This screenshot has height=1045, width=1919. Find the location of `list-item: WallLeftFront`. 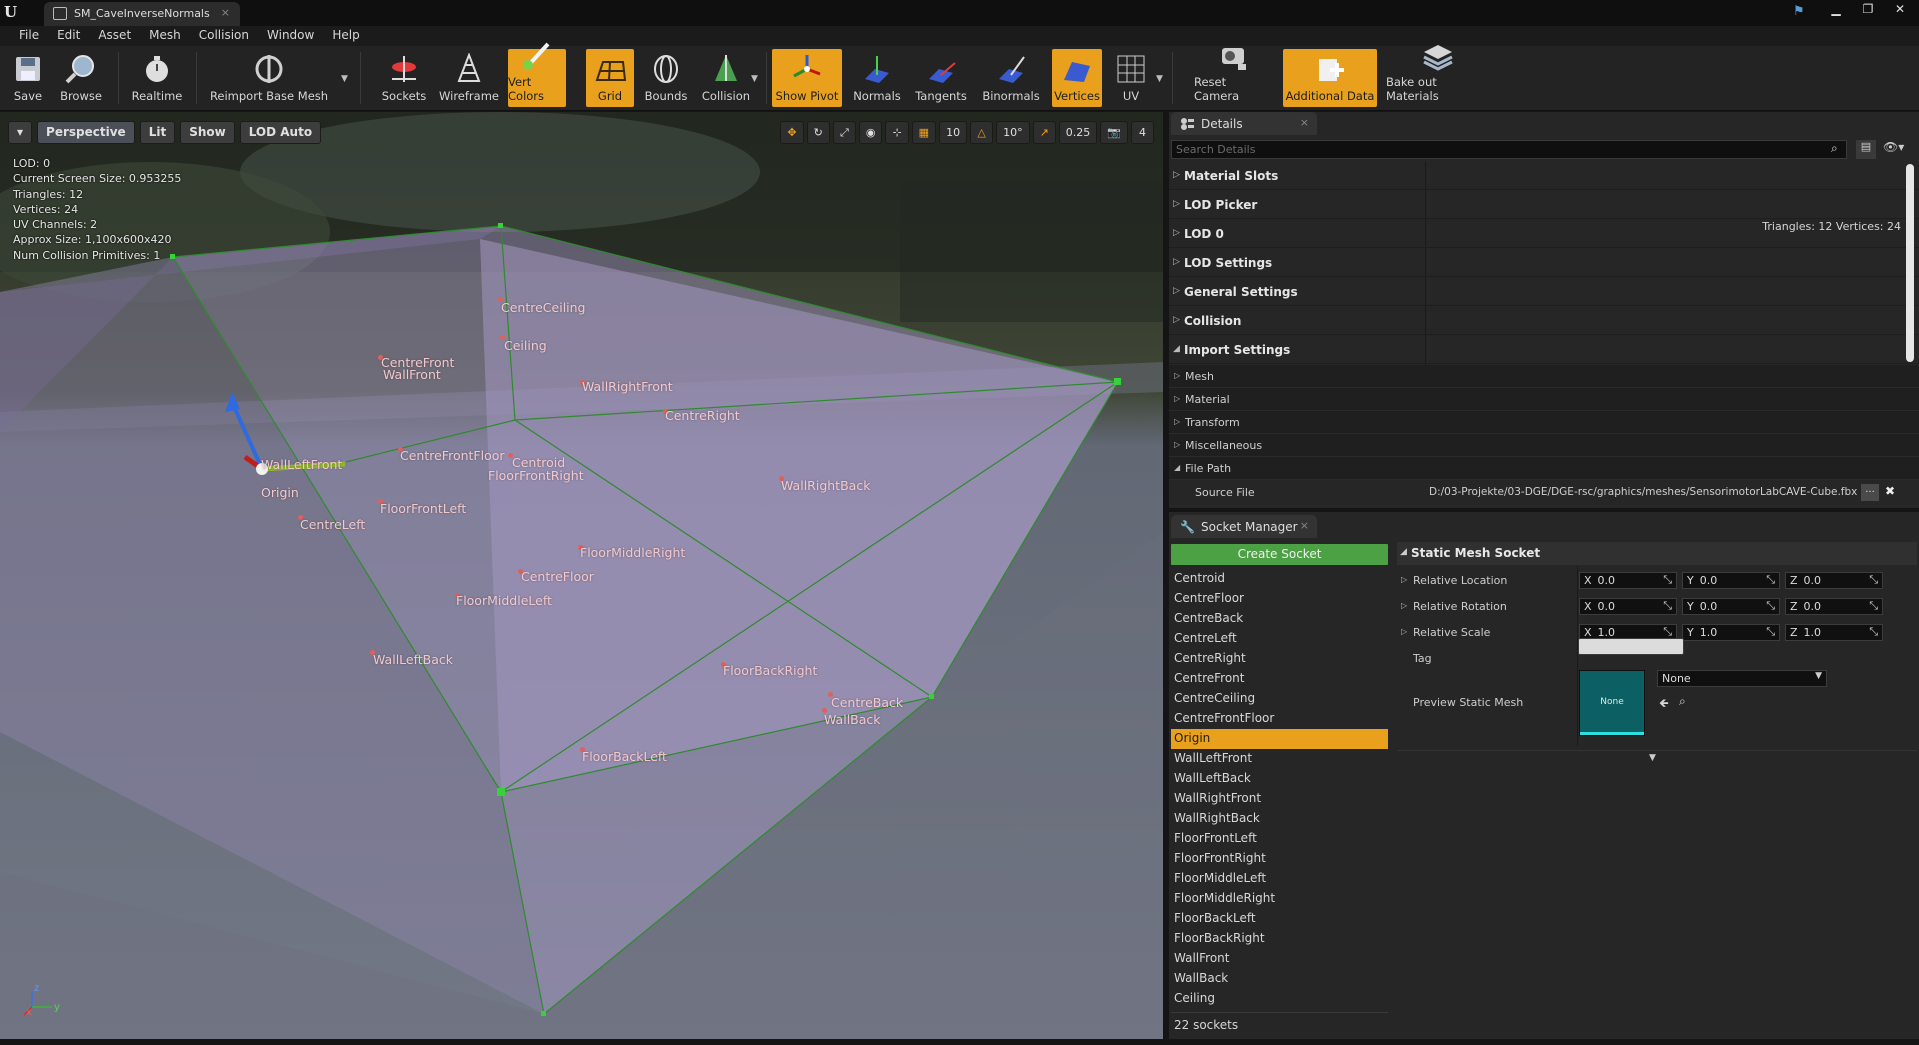

list-item: WallLeftFront is located at coordinates (1279, 759).